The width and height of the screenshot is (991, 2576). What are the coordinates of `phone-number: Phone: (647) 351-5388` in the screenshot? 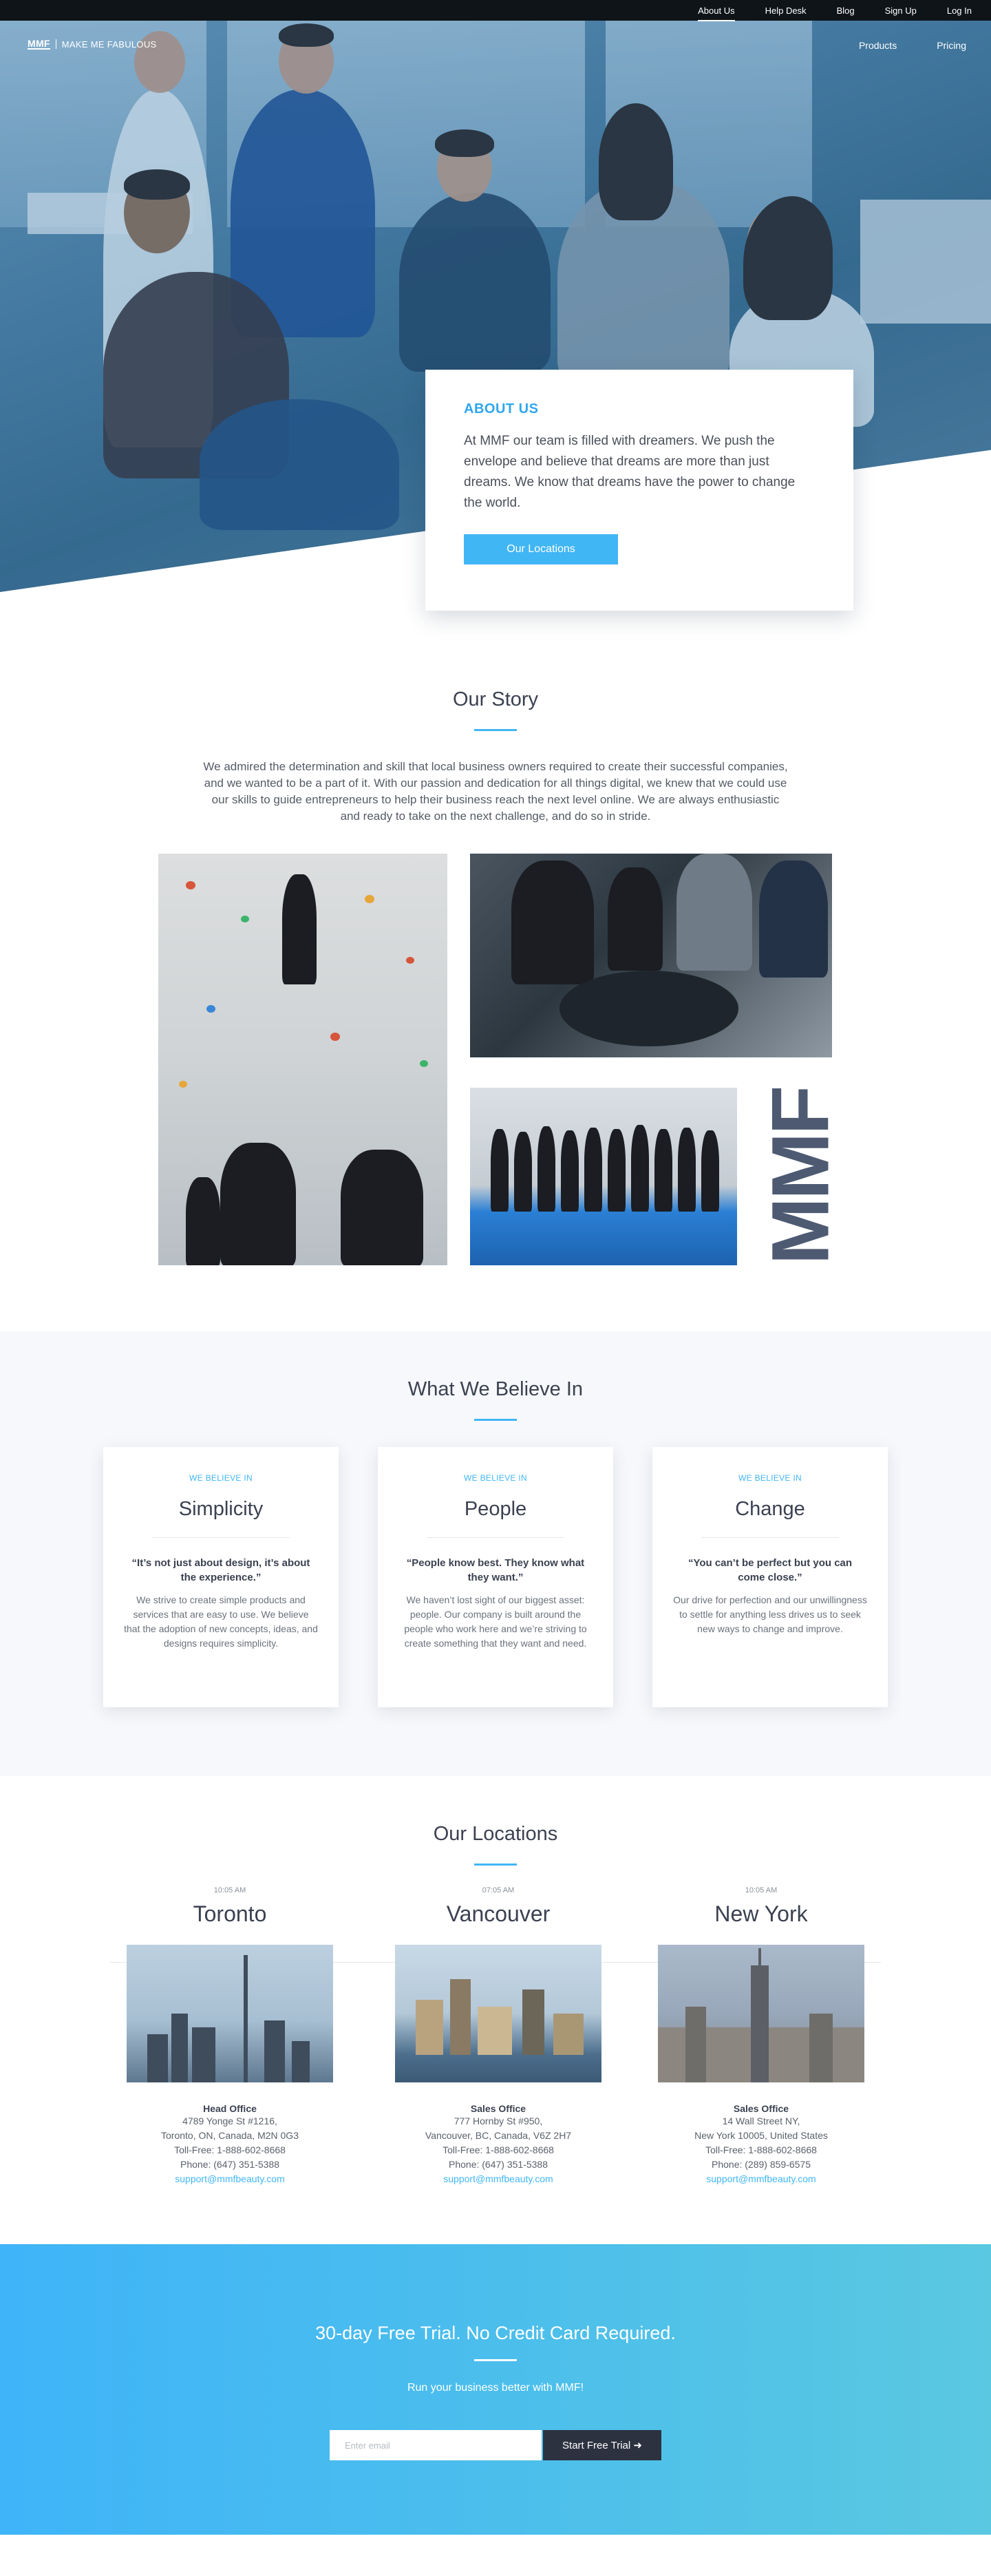 It's located at (498, 2165).